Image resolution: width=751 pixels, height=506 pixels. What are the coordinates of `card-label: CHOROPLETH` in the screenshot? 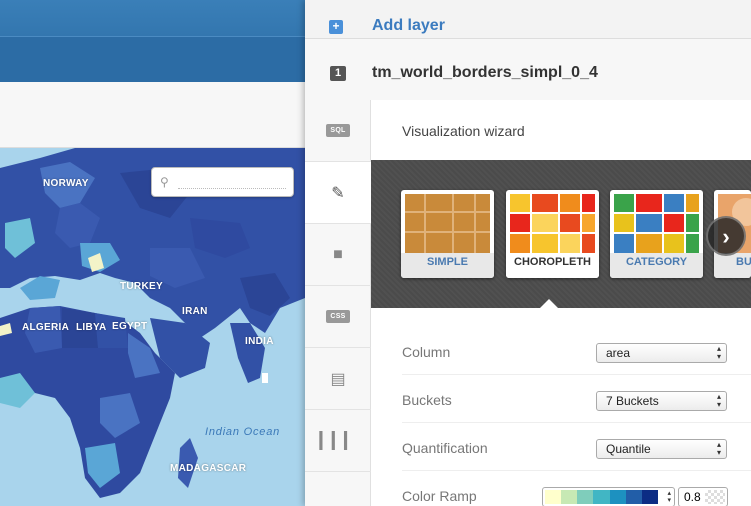 It's located at (552, 262).